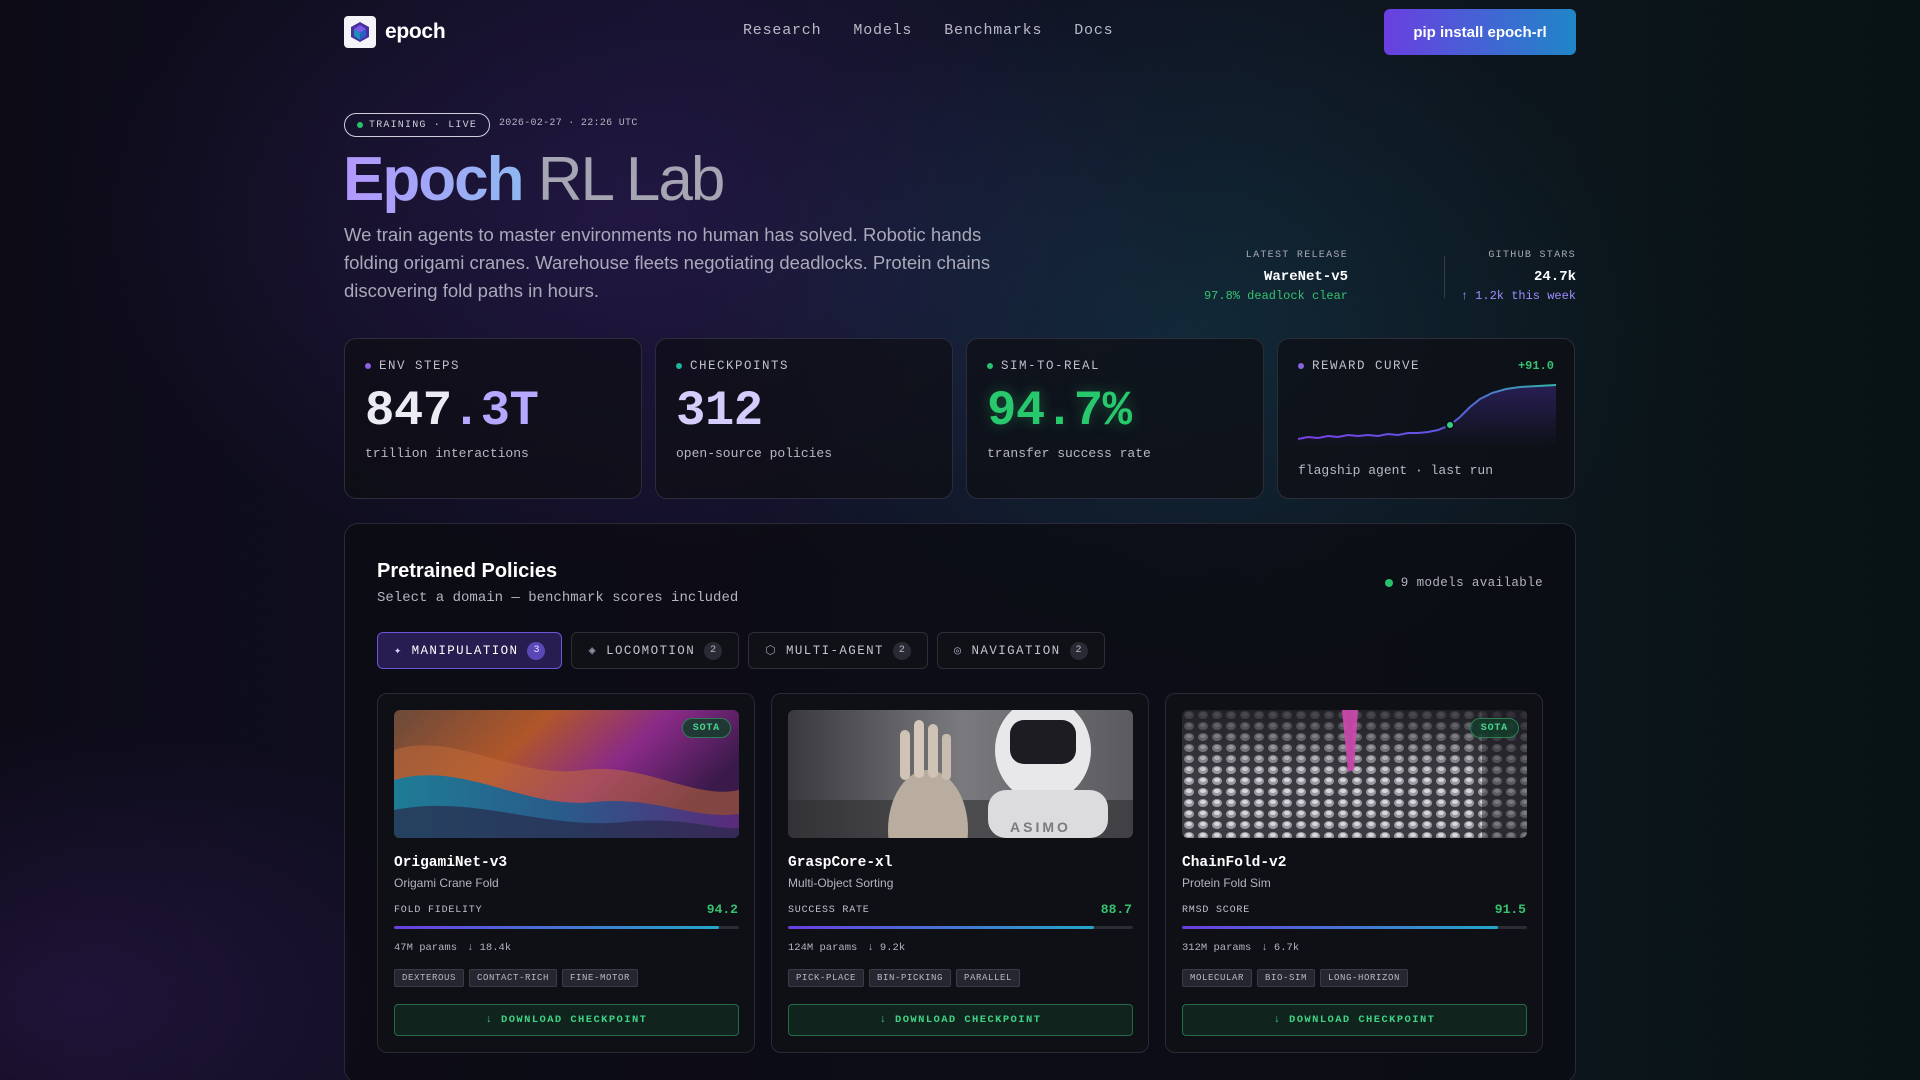  Describe the element at coordinates (1510, 909) in the screenshot. I see `metric-value: 91.5` at that location.